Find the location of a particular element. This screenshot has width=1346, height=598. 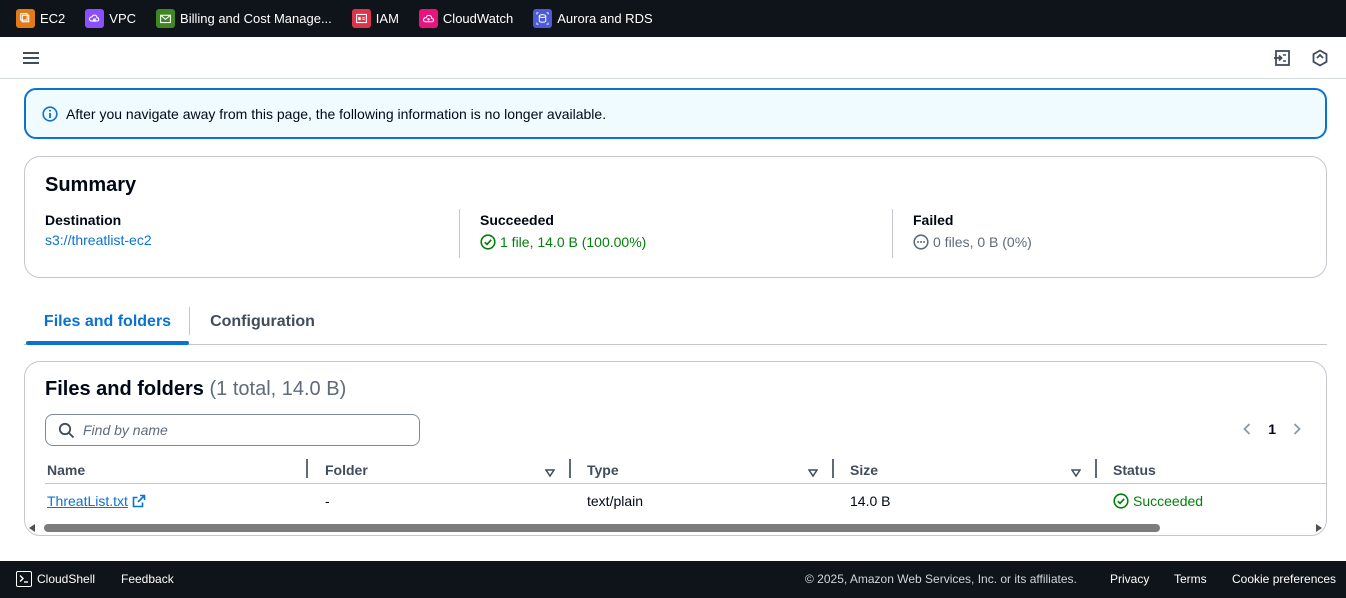

succeeded-column: Succeeded 1 file, 14.0 B (100.00%) is located at coordinates (563, 235).